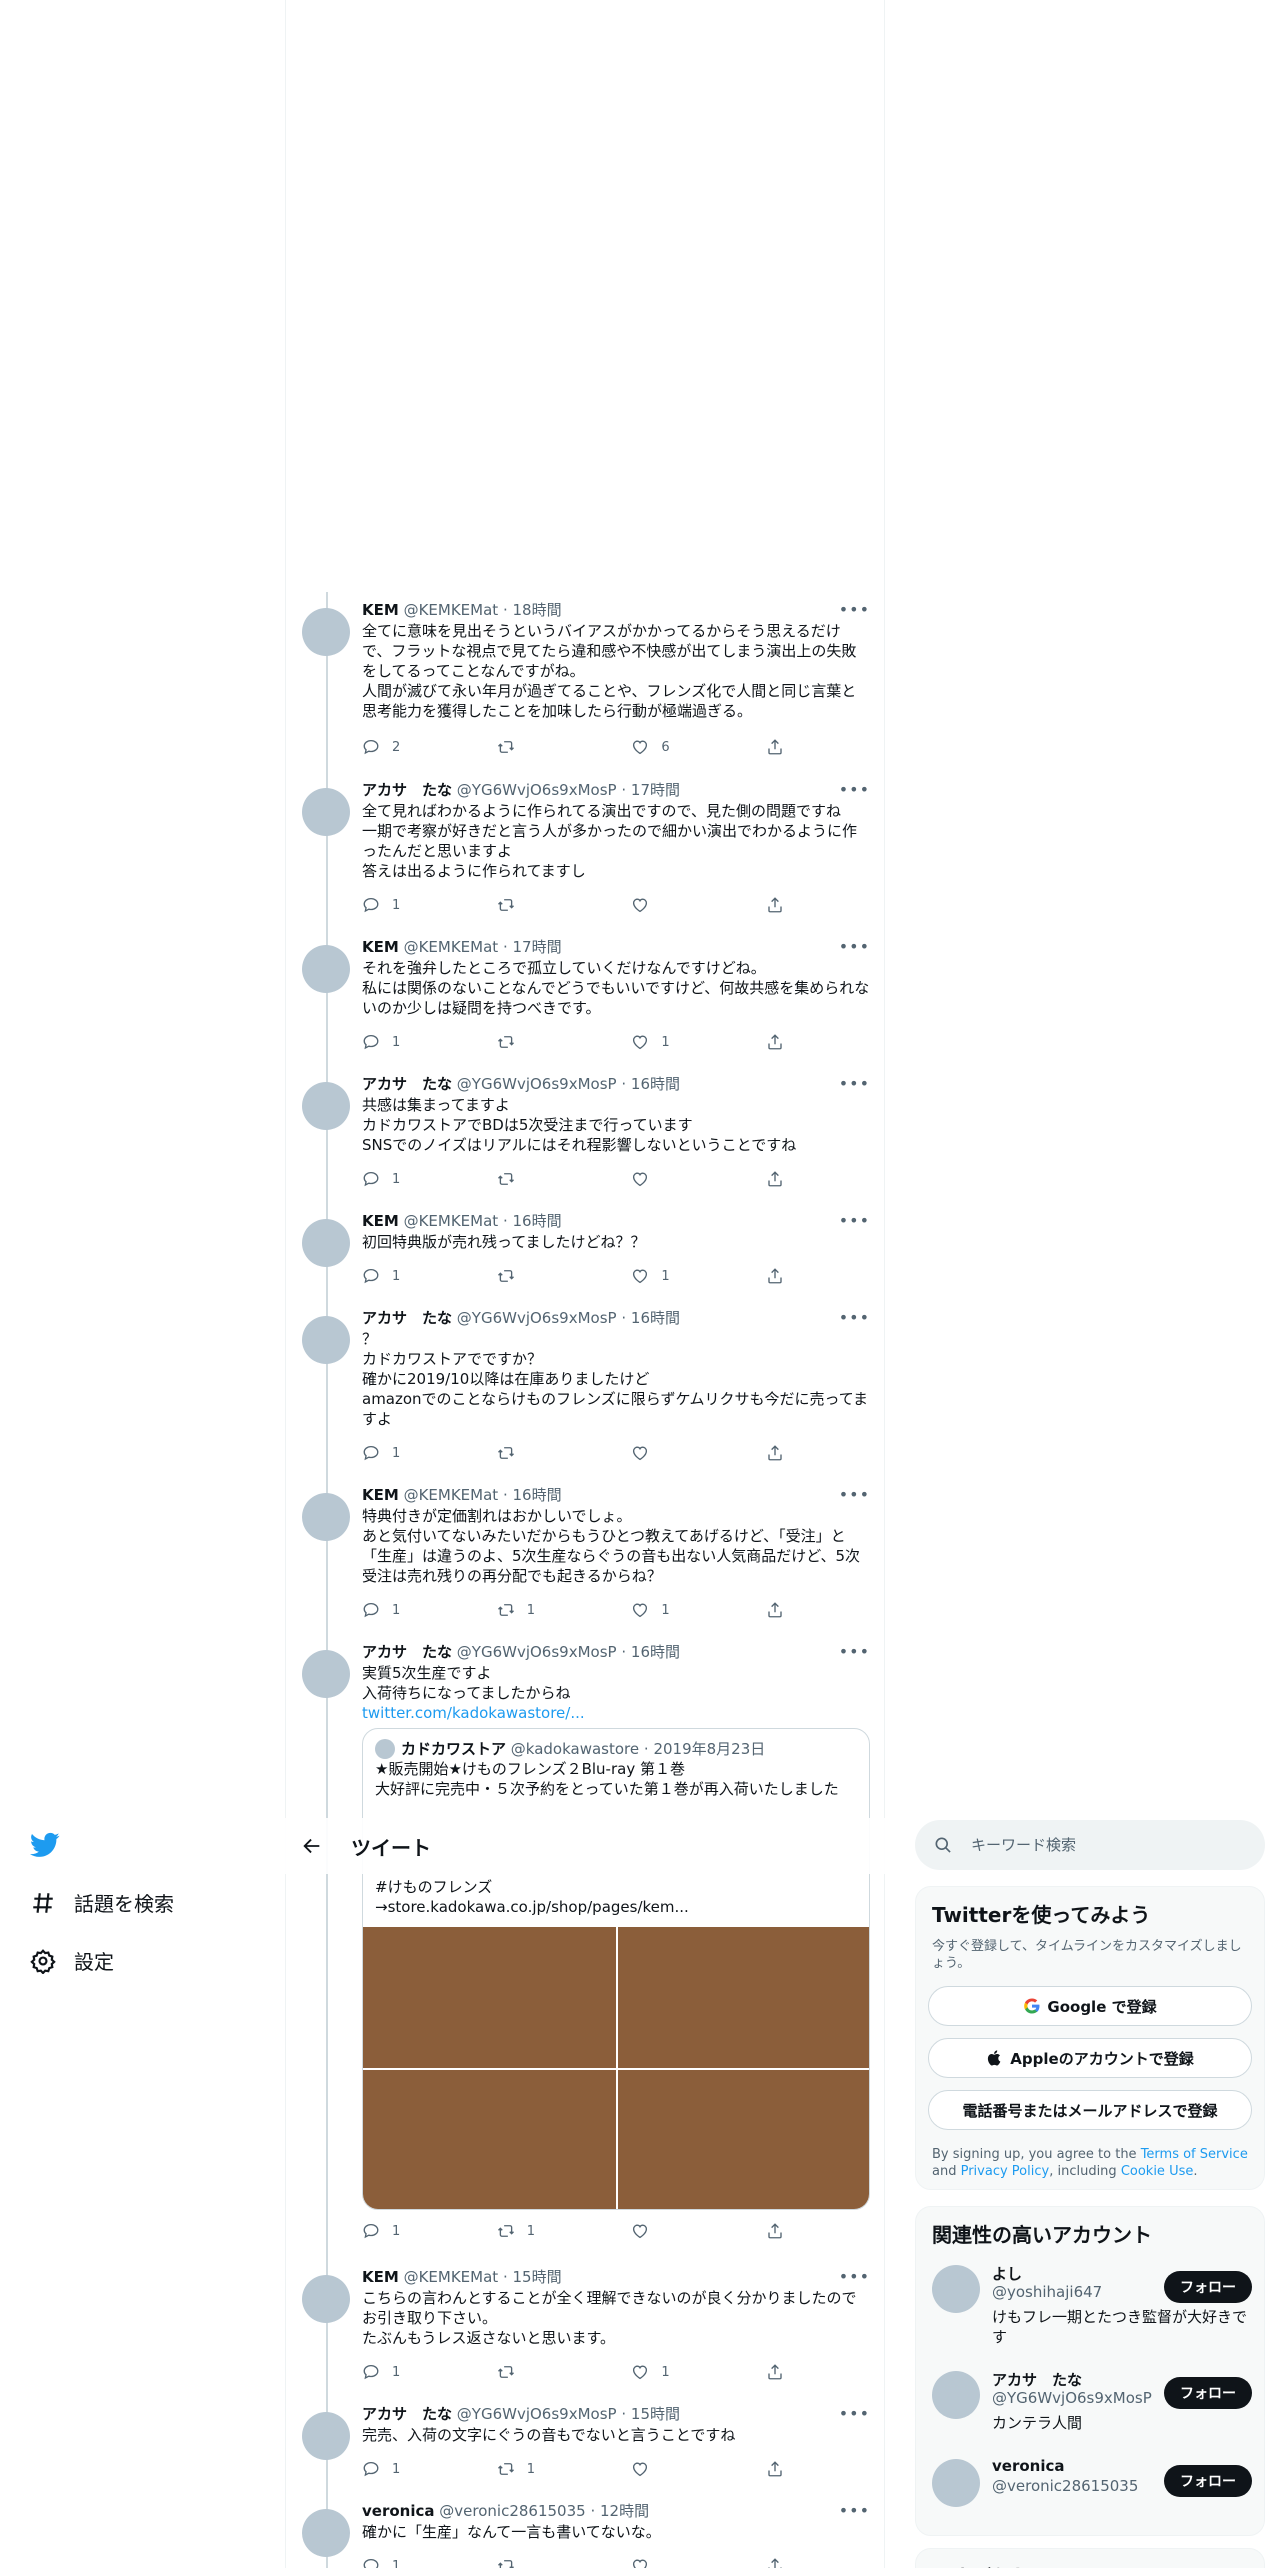 The width and height of the screenshot is (1284, 2568). Describe the element at coordinates (1028, 2466) in the screenshot. I see `account-name: veronica` at that location.